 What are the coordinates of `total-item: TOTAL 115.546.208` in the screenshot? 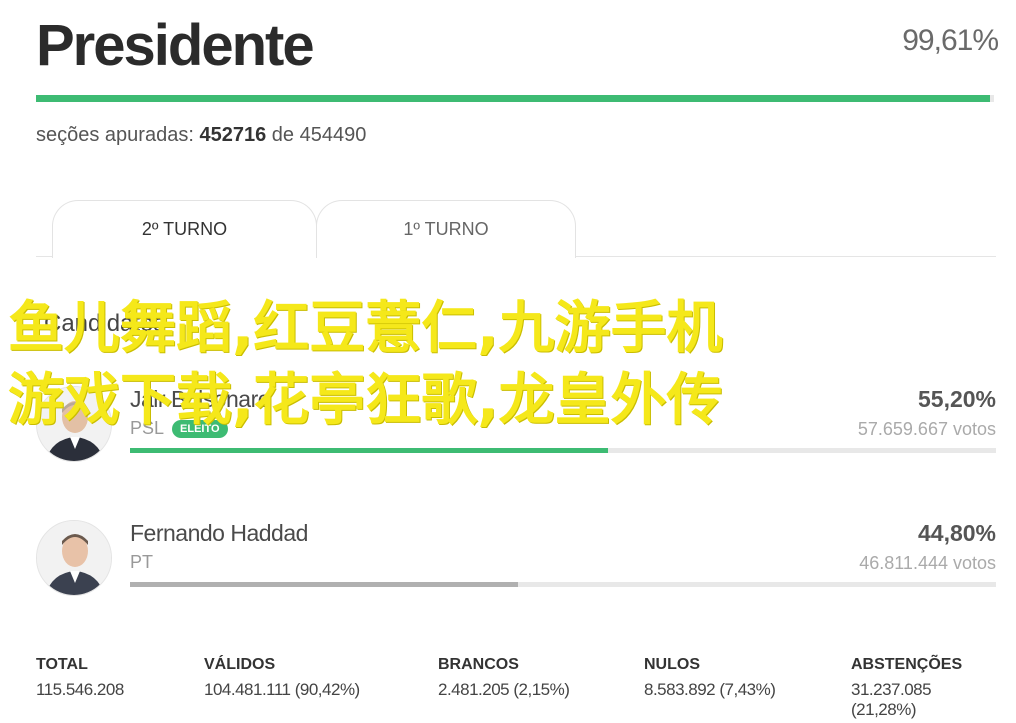 It's located at (80, 678).